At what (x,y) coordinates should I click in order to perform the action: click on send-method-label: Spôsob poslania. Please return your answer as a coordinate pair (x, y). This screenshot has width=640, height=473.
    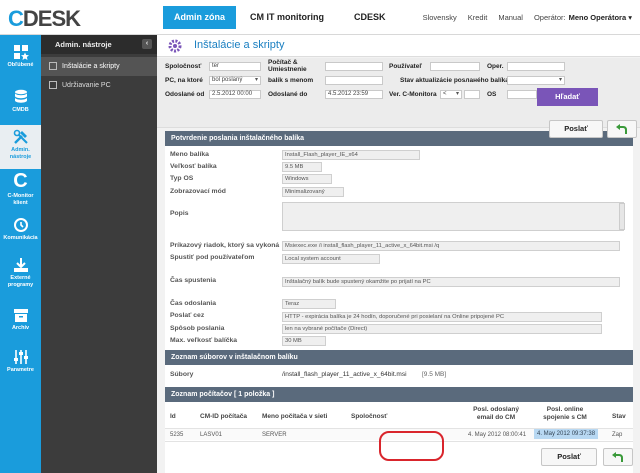
    Looking at the image, I should click on (197, 328).